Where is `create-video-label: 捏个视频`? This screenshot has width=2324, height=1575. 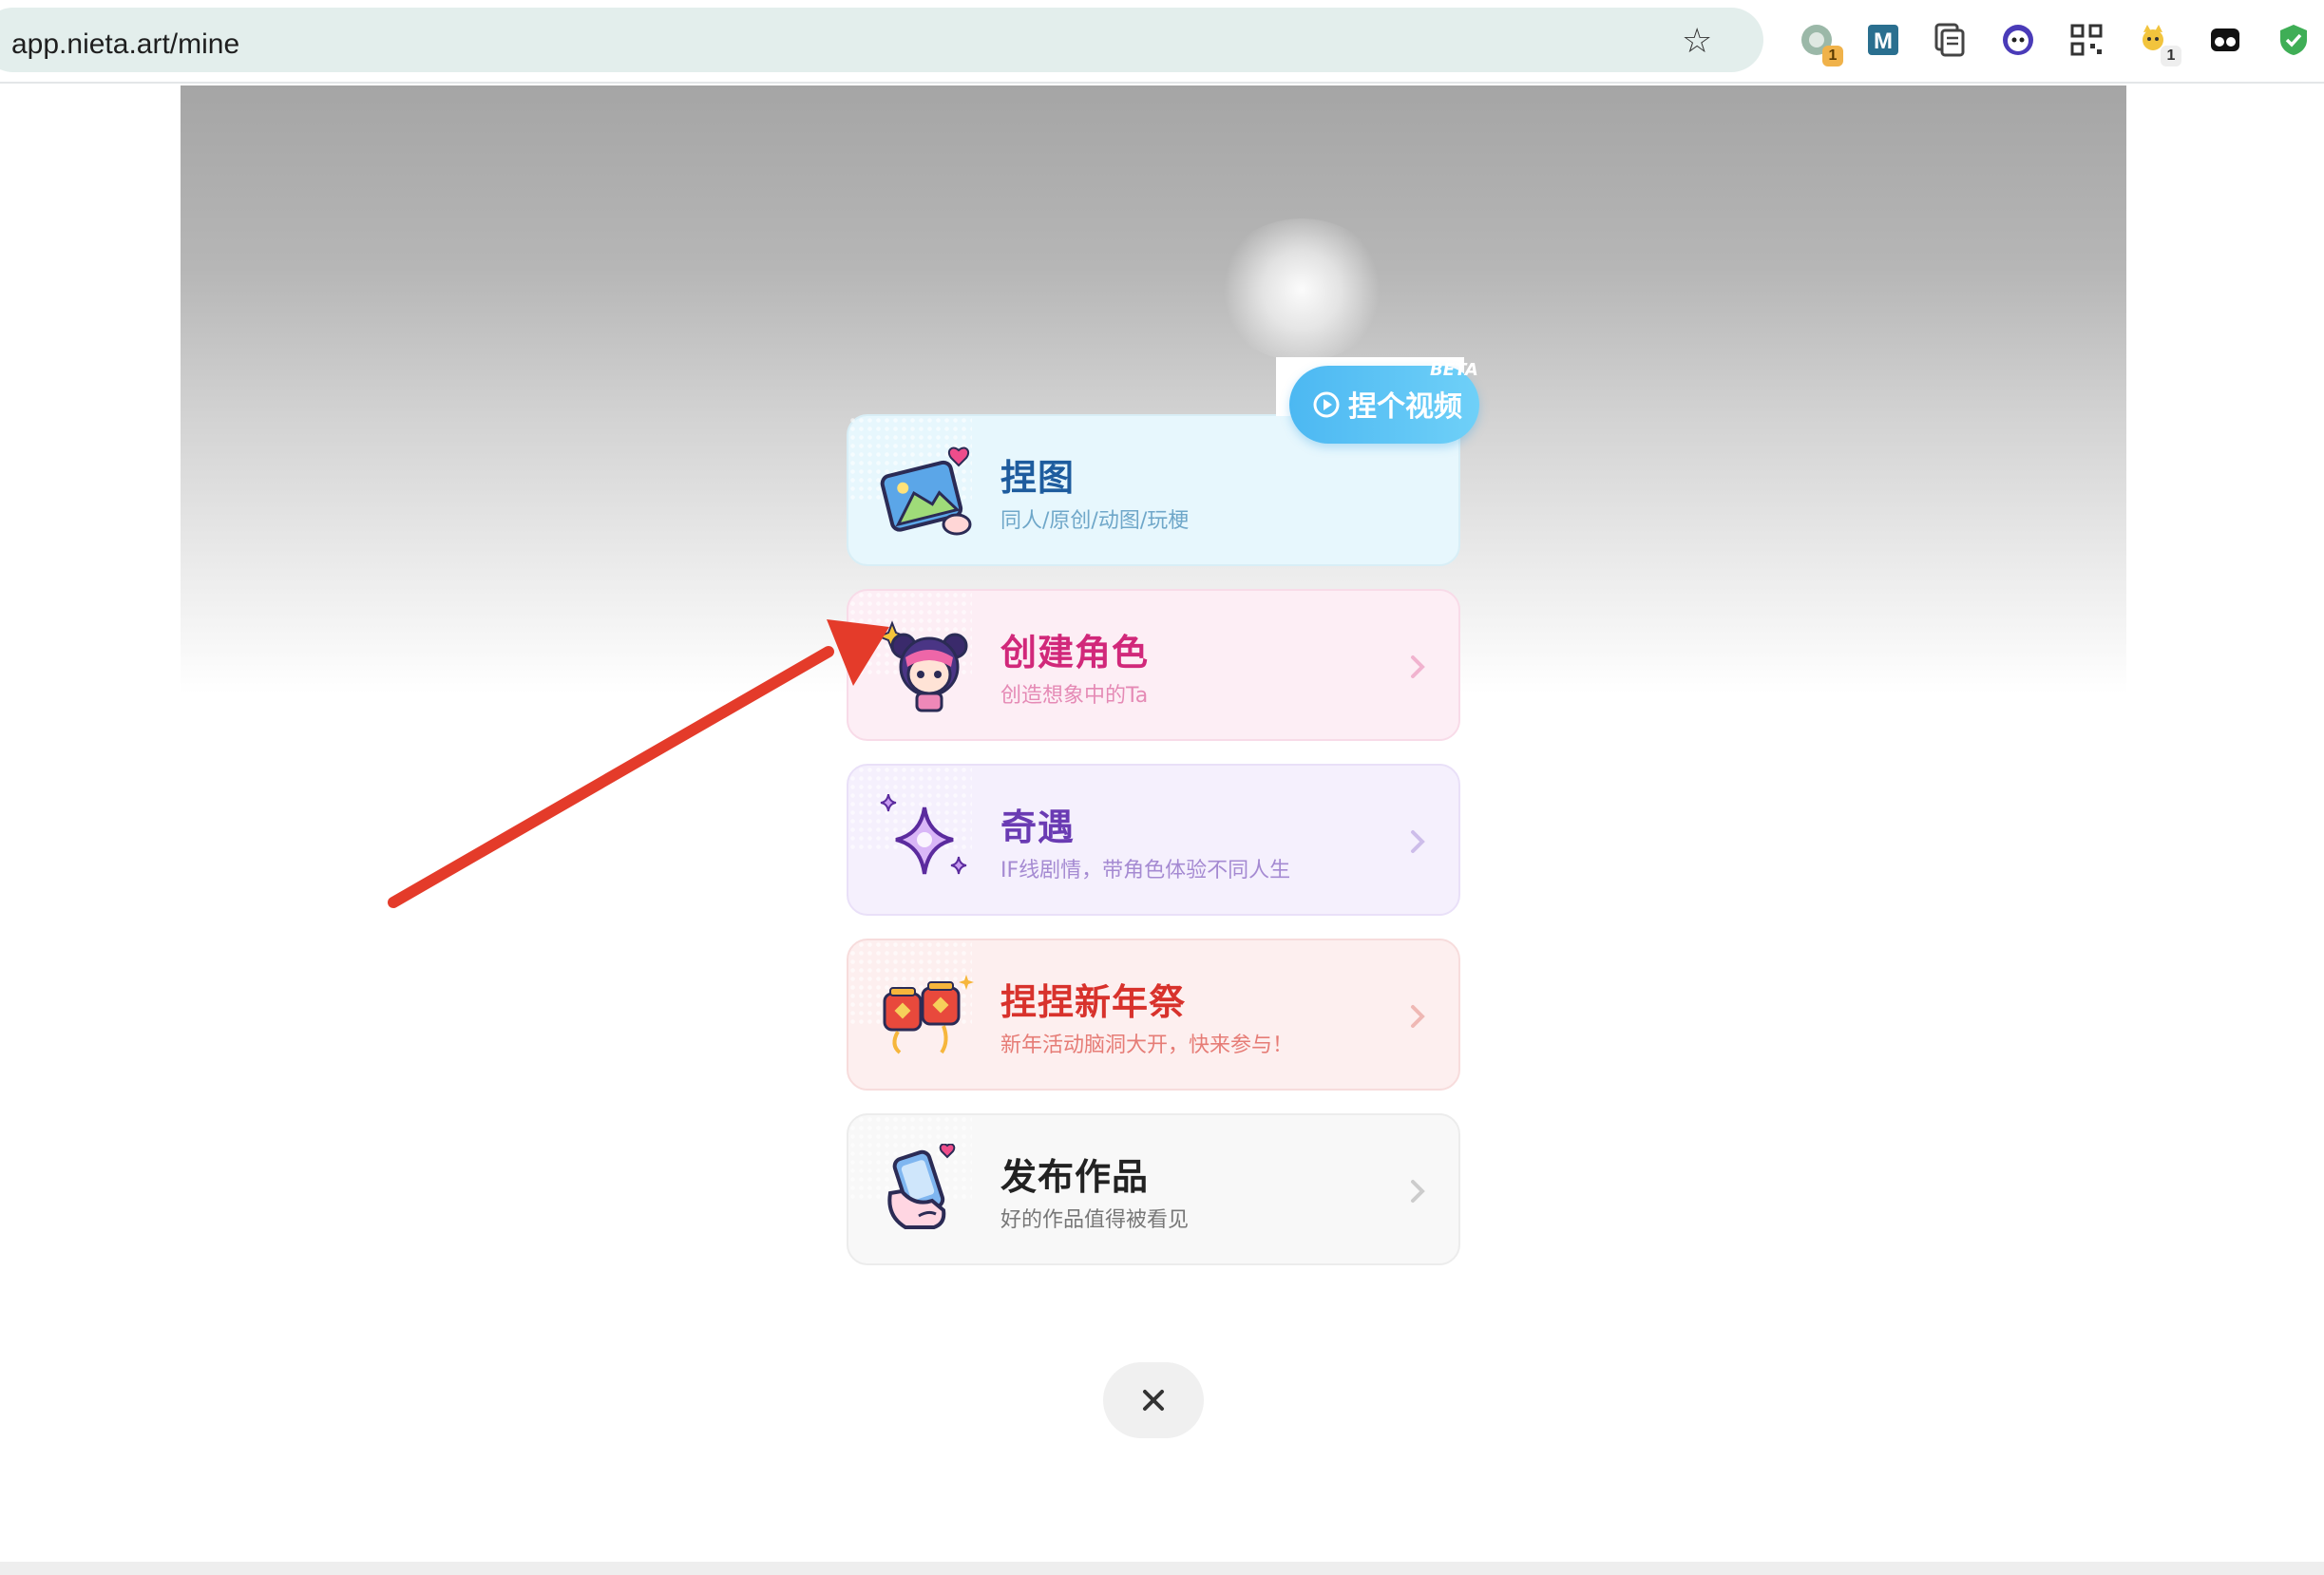 create-video-label: 捏个视频 is located at coordinates (1405, 407).